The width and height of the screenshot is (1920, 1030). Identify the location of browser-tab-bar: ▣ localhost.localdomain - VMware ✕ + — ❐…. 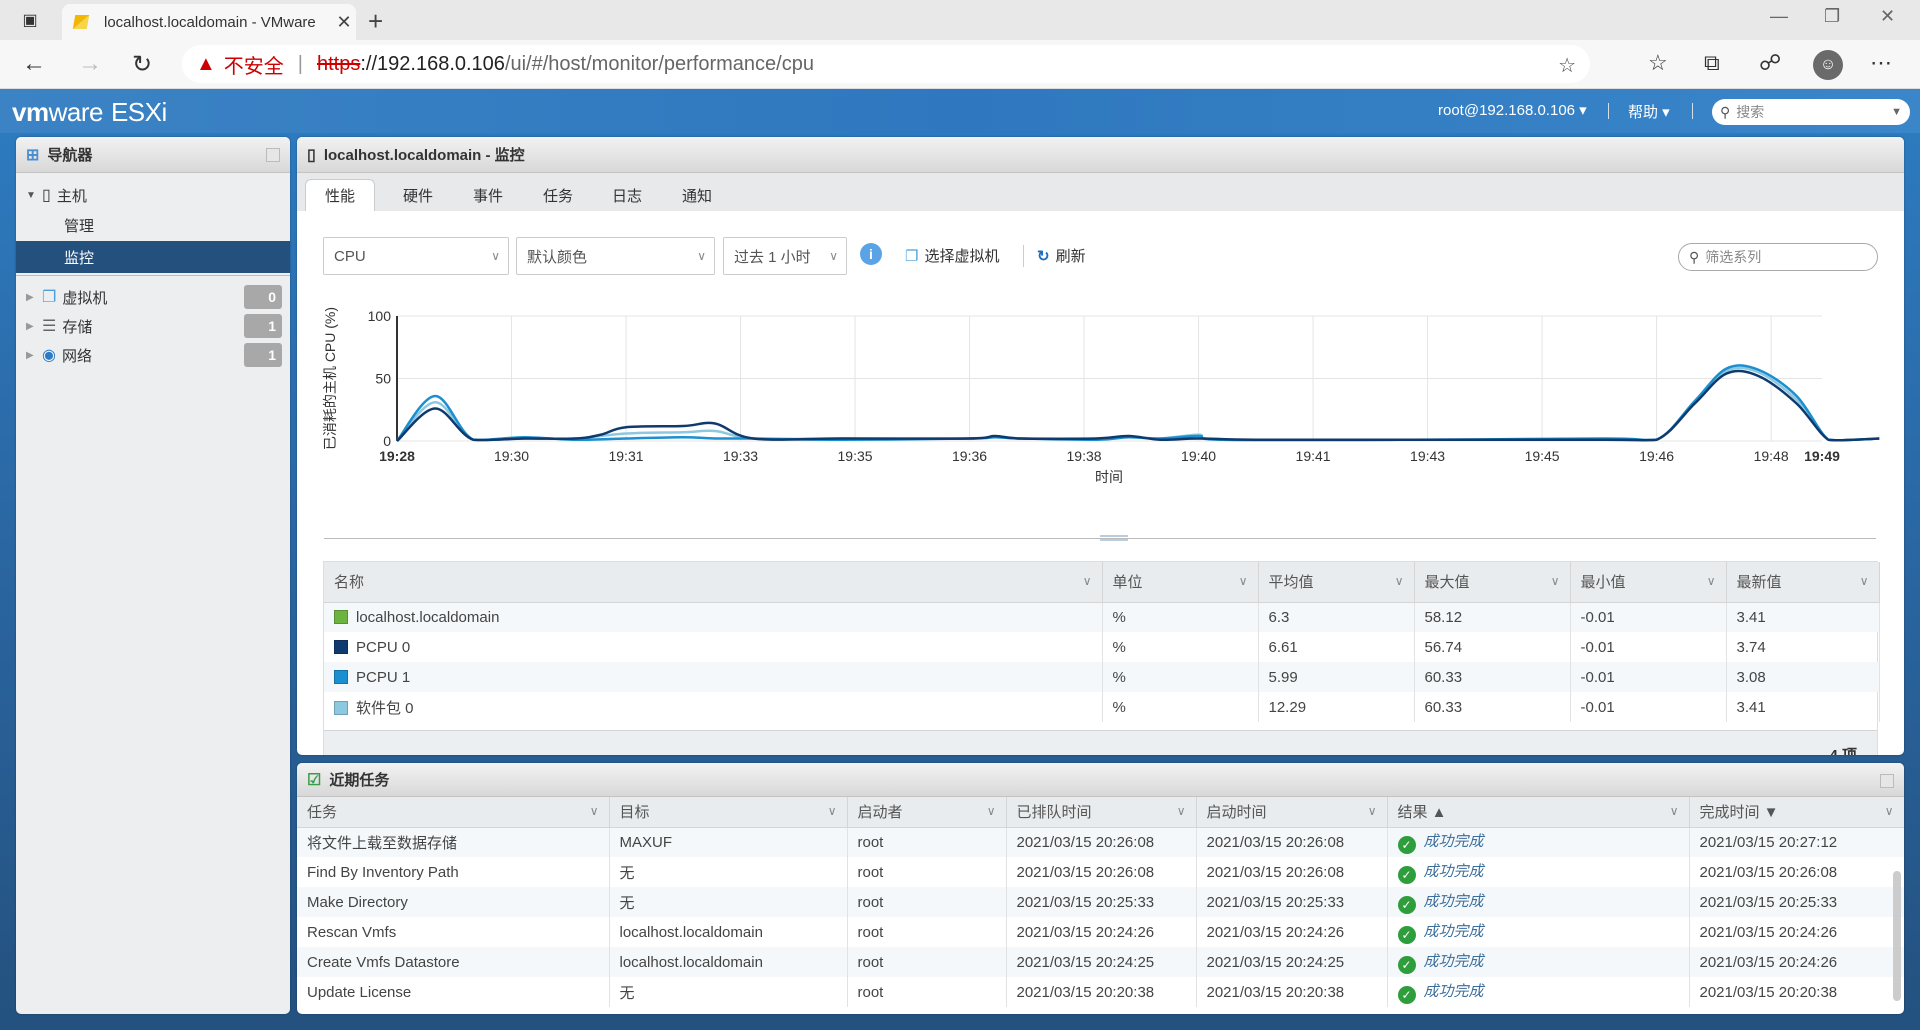
(960, 20).